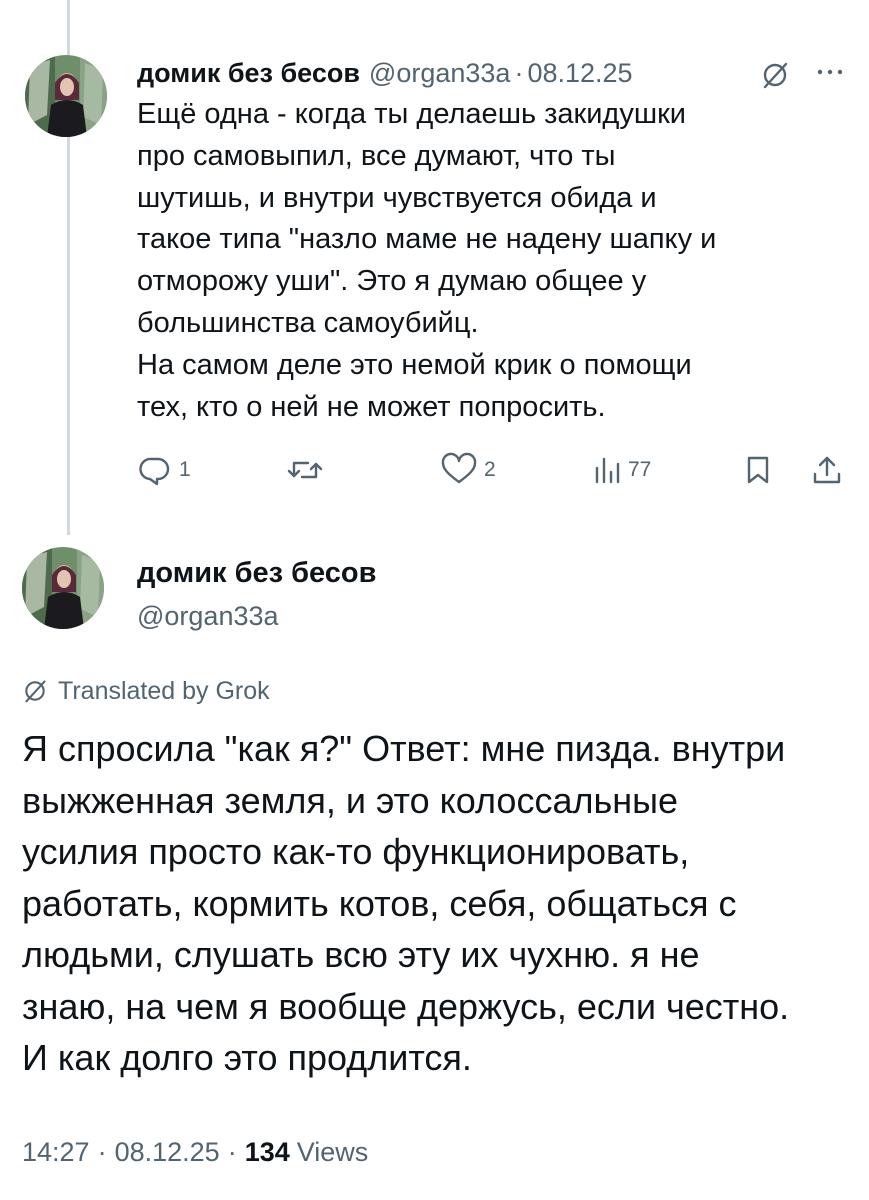  What do you see at coordinates (490, 469) in the screenshot?
I see `like-count: 2` at bounding box center [490, 469].